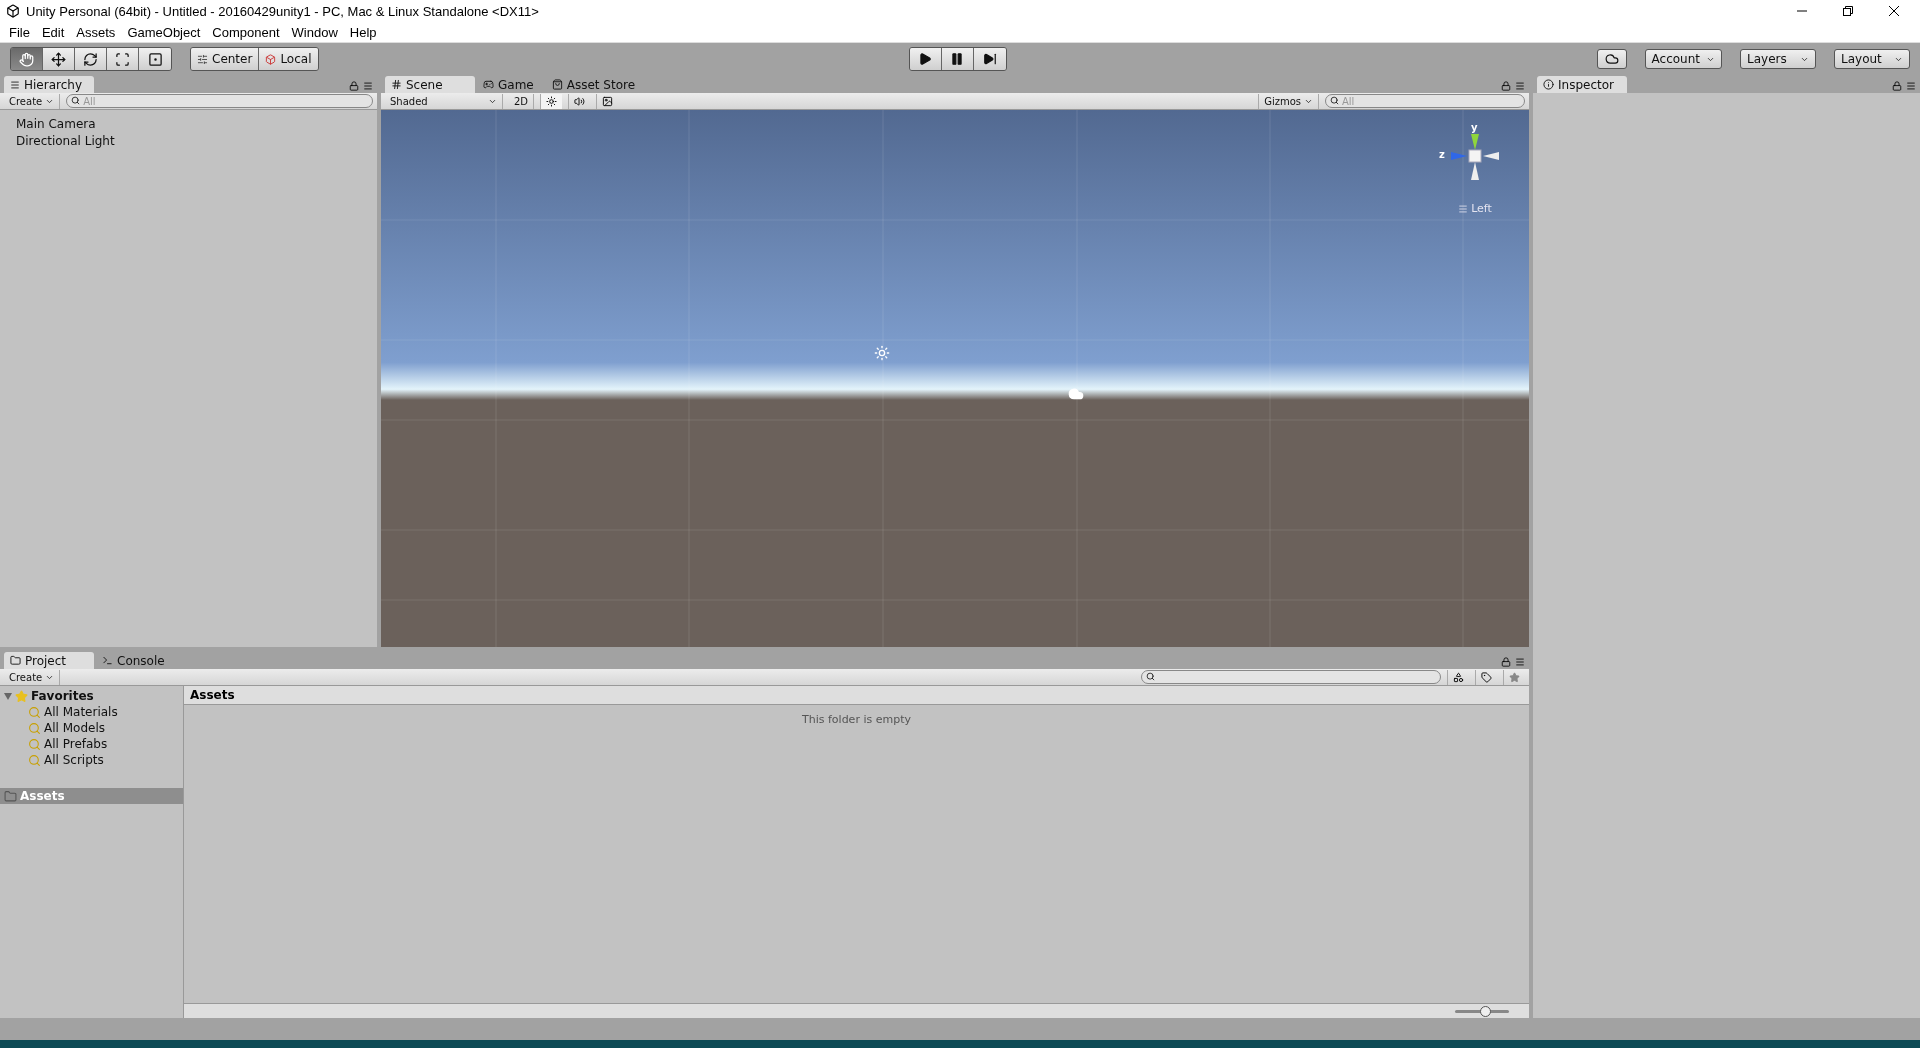 The image size is (1920, 1048). I want to click on menu-item: GameObject, so click(164, 32).